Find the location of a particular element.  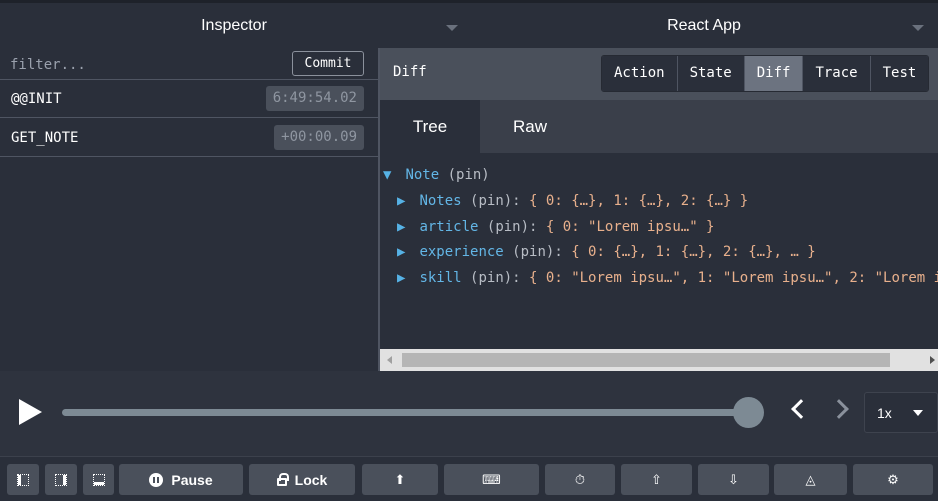

persist-button: ⏱ is located at coordinates (580, 479).